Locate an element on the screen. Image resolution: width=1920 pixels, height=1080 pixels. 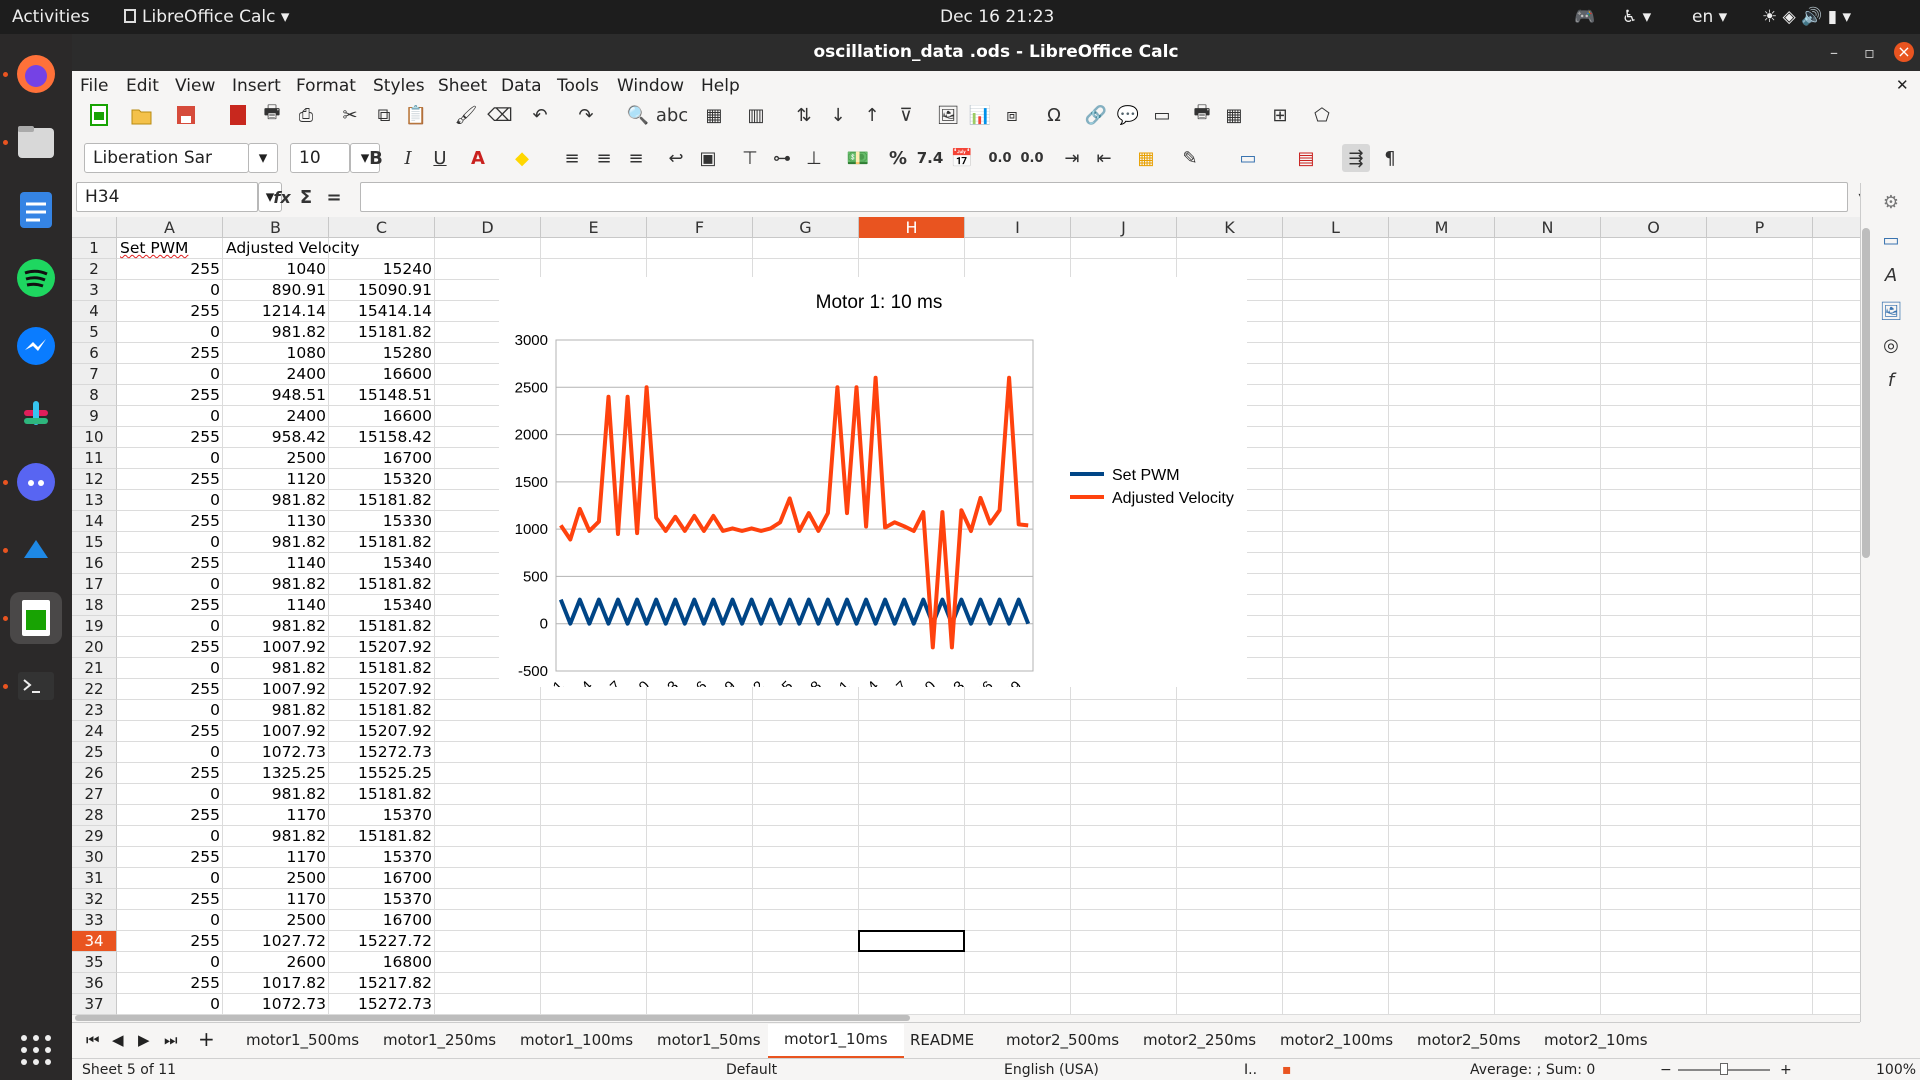
export-pdf-icon is located at coordinates (238, 115).